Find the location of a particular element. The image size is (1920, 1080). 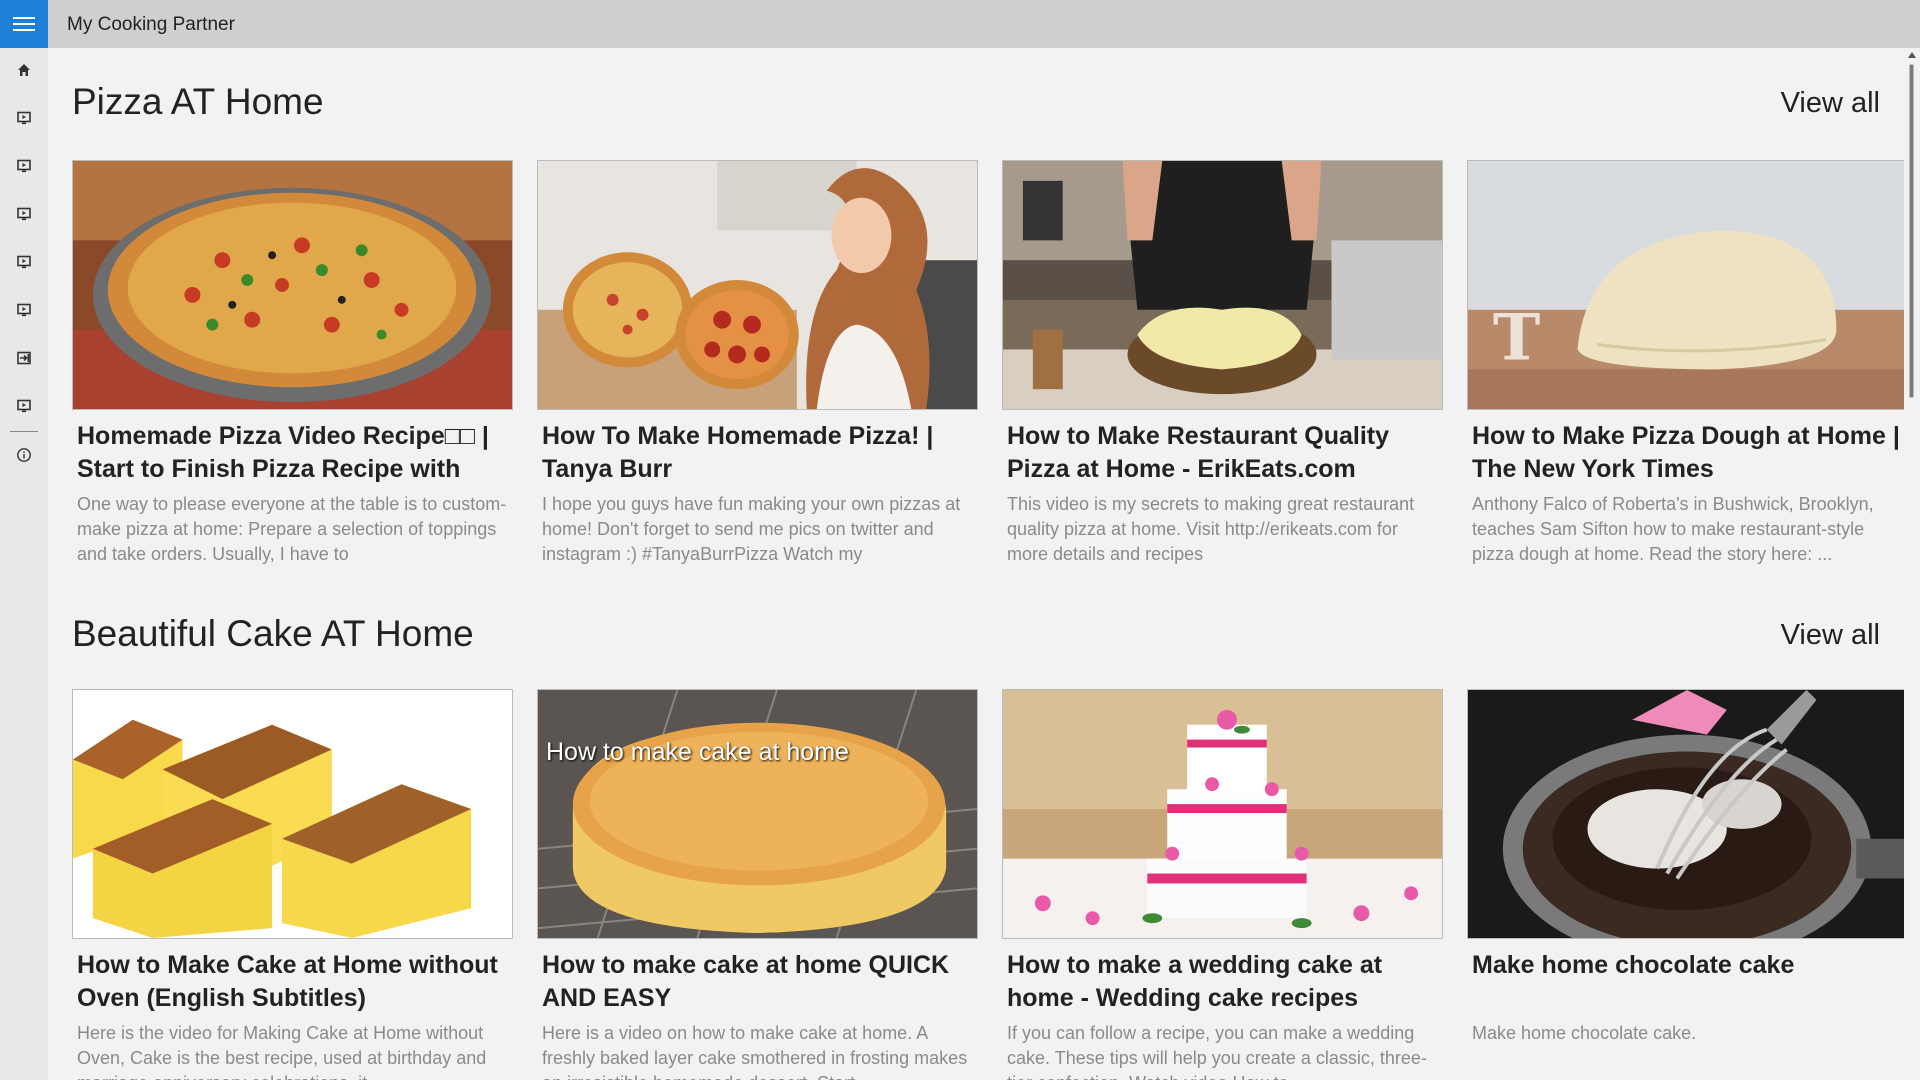

video-title: How To Make Homemade Pizza! | Tanya Burr is located at coordinates (757, 453).